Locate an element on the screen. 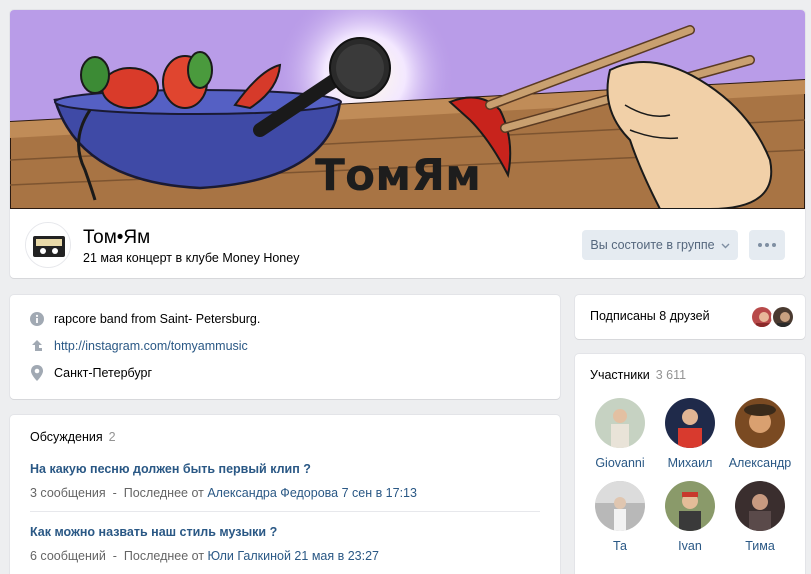 This screenshot has height=574, width=811. membership-dropdown-button: Вы состоите в группе is located at coordinates (660, 245).